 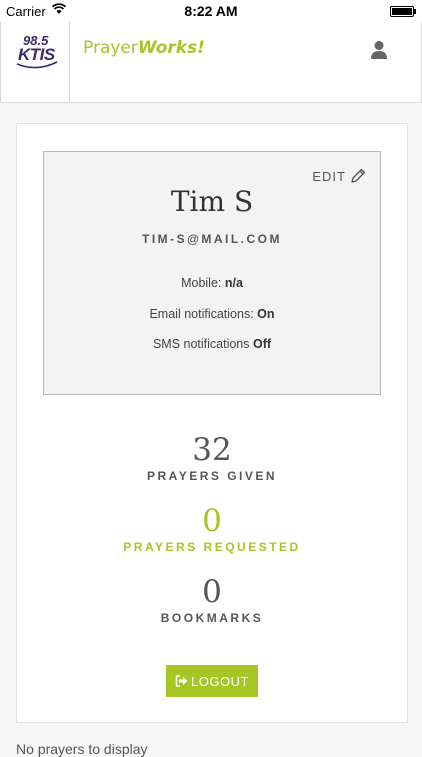 I want to click on sms-notifications-label: SMS notifications, so click(x=201, y=344).